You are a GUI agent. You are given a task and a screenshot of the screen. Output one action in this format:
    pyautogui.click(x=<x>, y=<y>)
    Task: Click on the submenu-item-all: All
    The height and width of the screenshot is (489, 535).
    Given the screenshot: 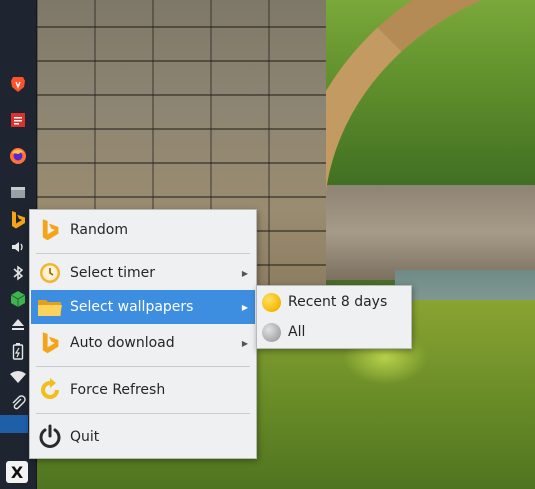 What is the action you would take?
    pyautogui.click(x=334, y=332)
    